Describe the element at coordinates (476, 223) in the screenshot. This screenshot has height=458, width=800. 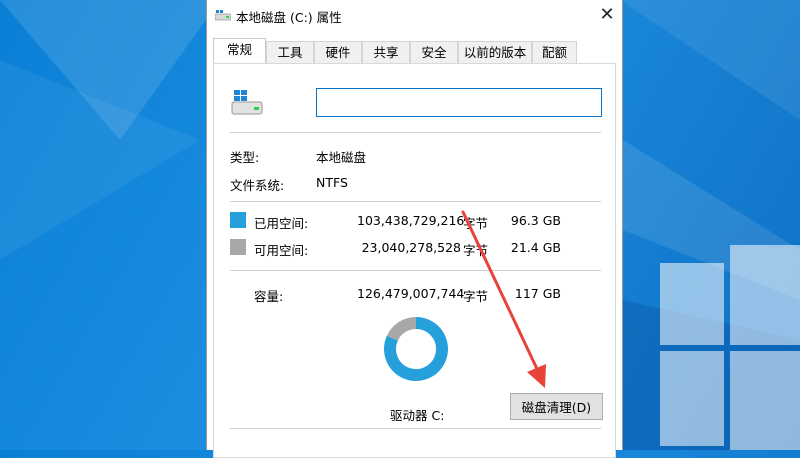
I see `used-space-unit: 字节` at that location.